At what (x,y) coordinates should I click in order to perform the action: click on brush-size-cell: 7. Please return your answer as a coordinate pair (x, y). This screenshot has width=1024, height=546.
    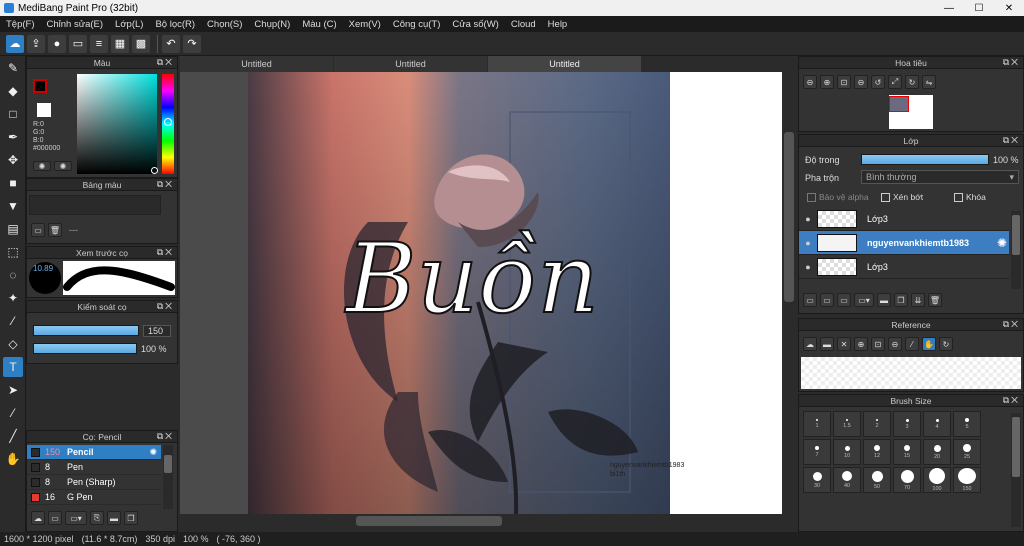
    Looking at the image, I should click on (817, 452).